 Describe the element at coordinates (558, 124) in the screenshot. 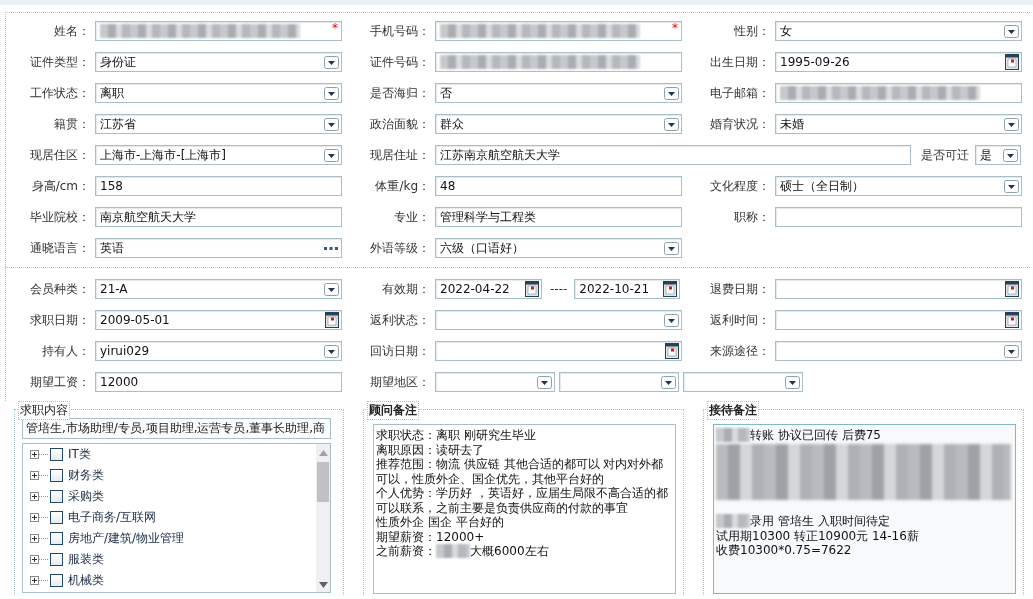

I see `dropdown-field: 群众` at that location.